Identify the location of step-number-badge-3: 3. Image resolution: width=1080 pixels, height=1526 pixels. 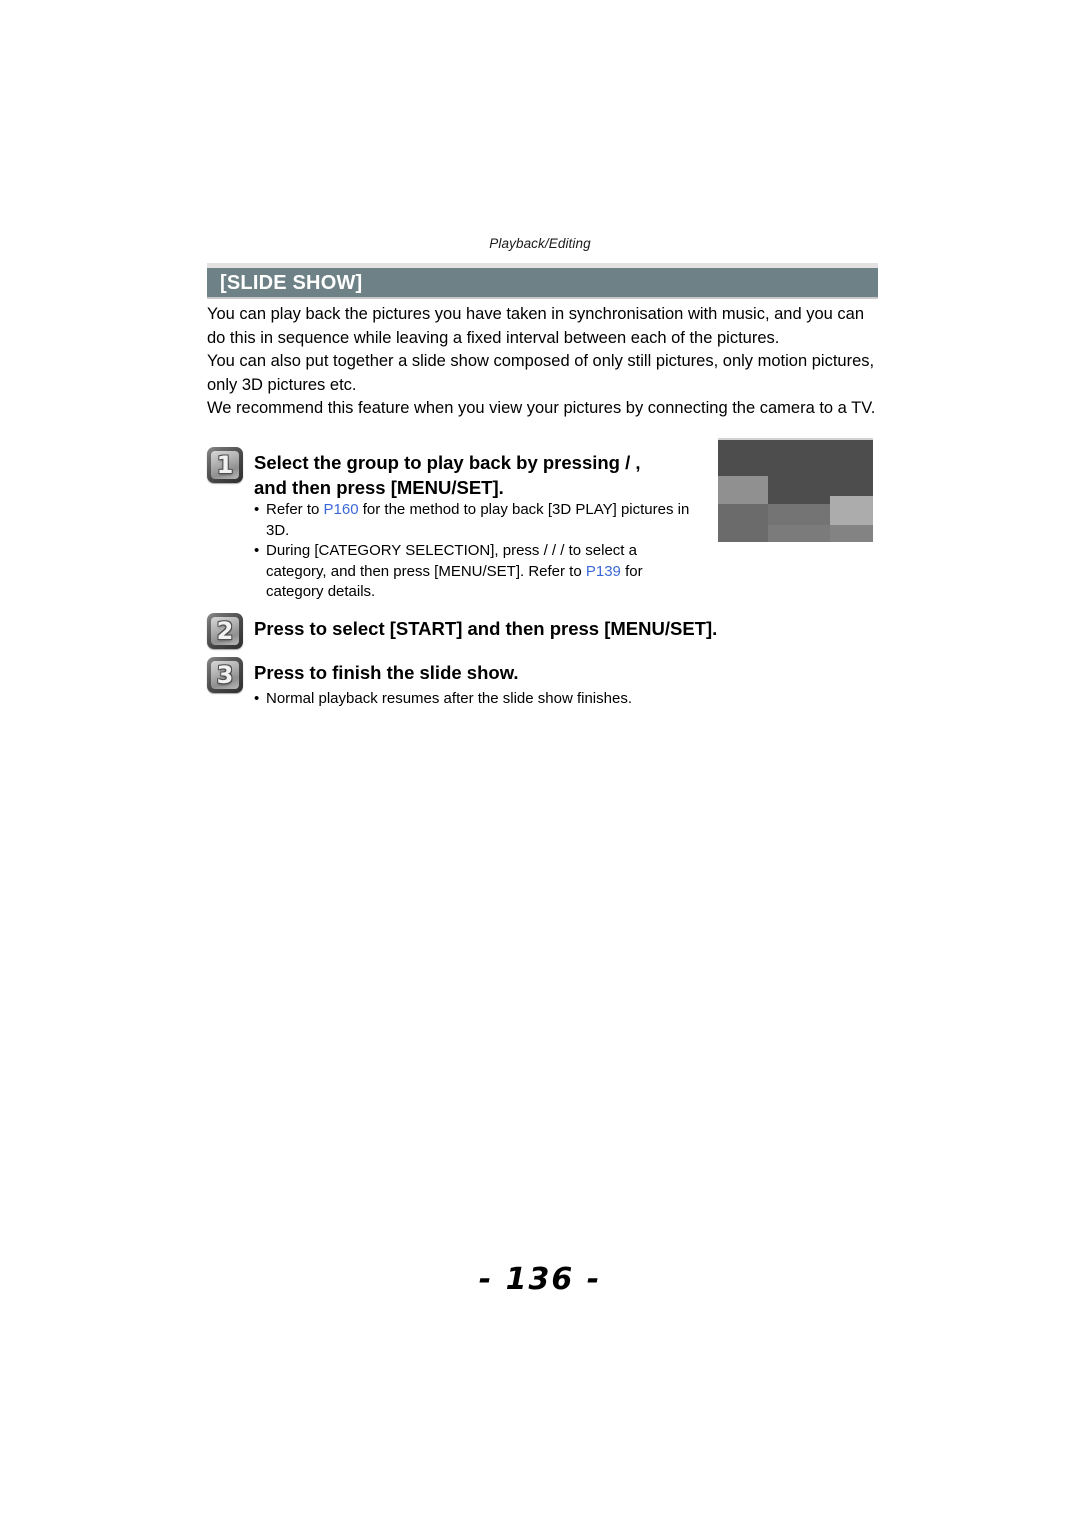
(225, 675).